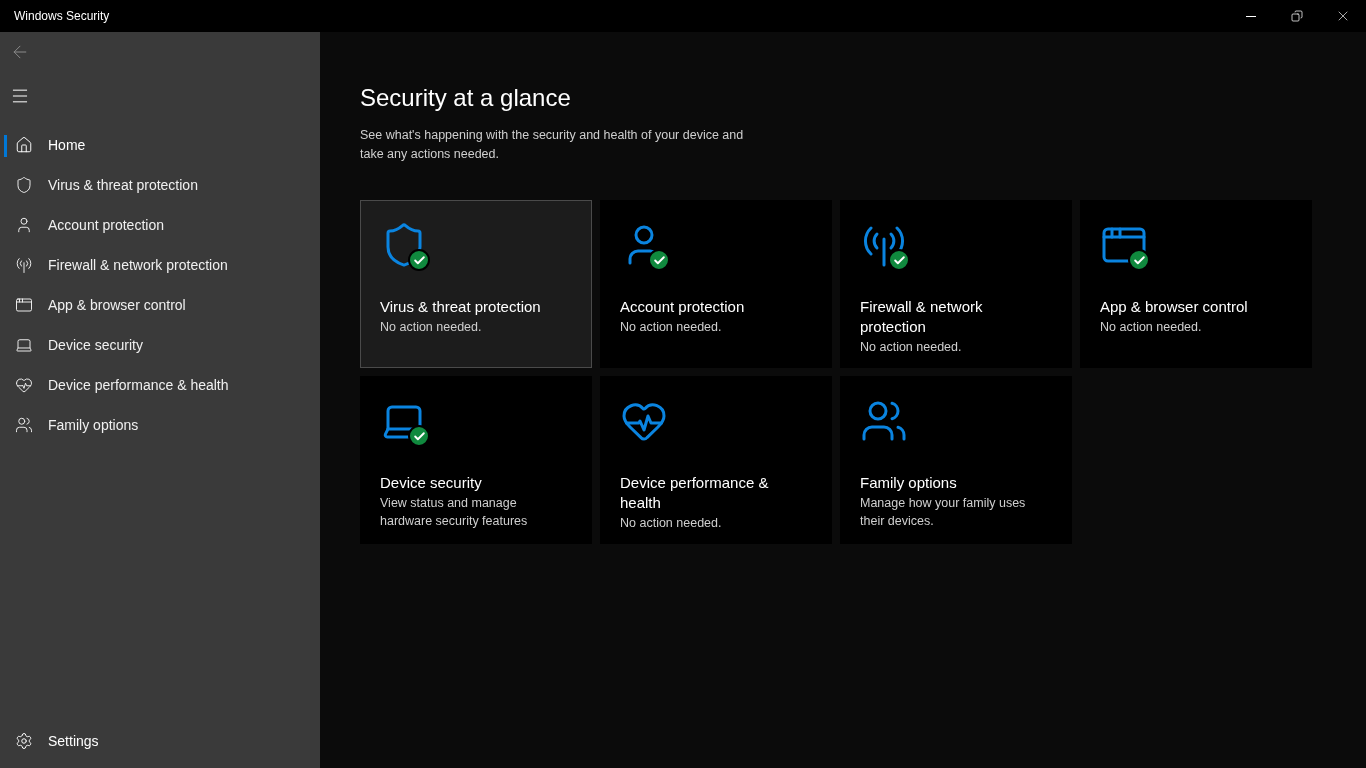 This screenshot has height=768, width=1366. What do you see at coordinates (909, 483) in the screenshot?
I see `tile-title: Family options` at bounding box center [909, 483].